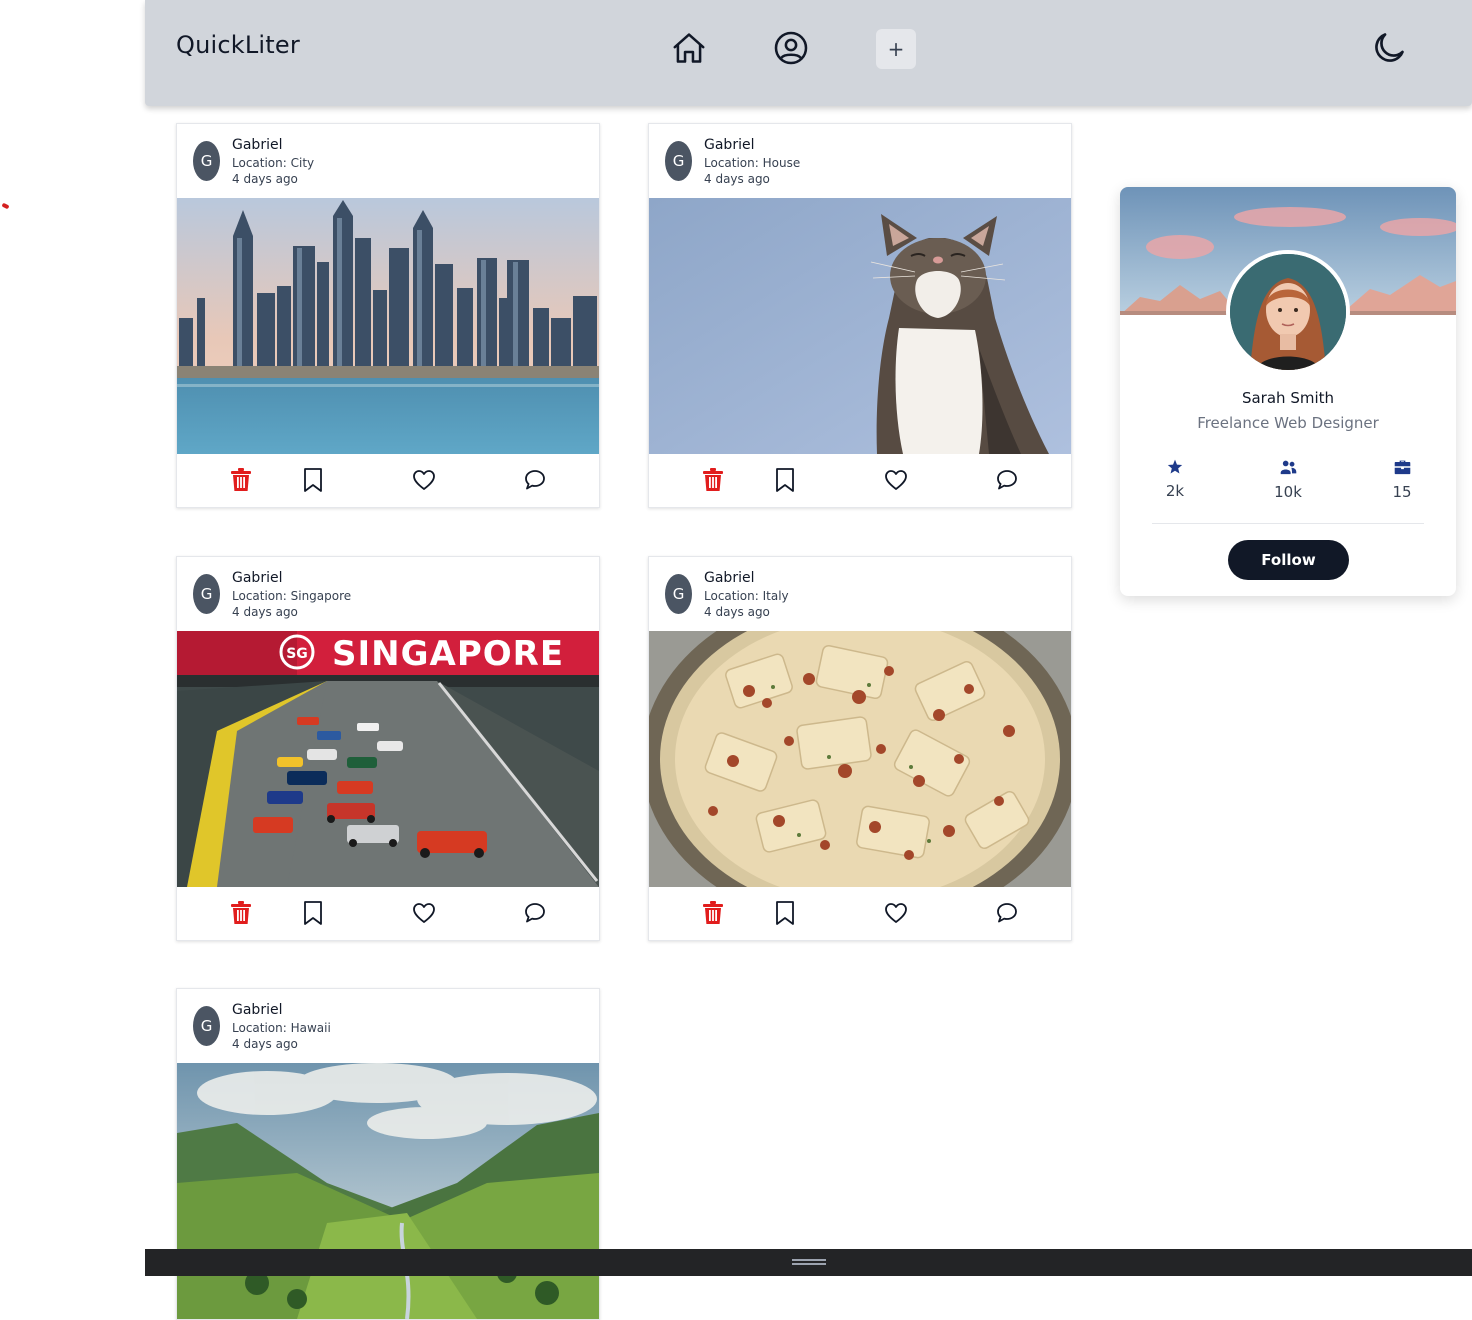 Image resolution: width=1472 pixels, height=1320 pixels. Describe the element at coordinates (860, 759) in the screenshot. I see `post-image-pasta` at that location.